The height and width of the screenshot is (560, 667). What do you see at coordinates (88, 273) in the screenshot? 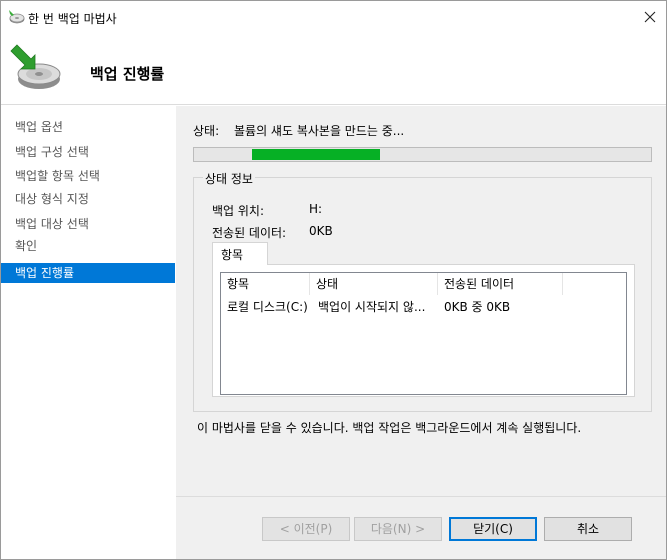
I see `nav-step-backup-progress: 백업 진행률` at bounding box center [88, 273].